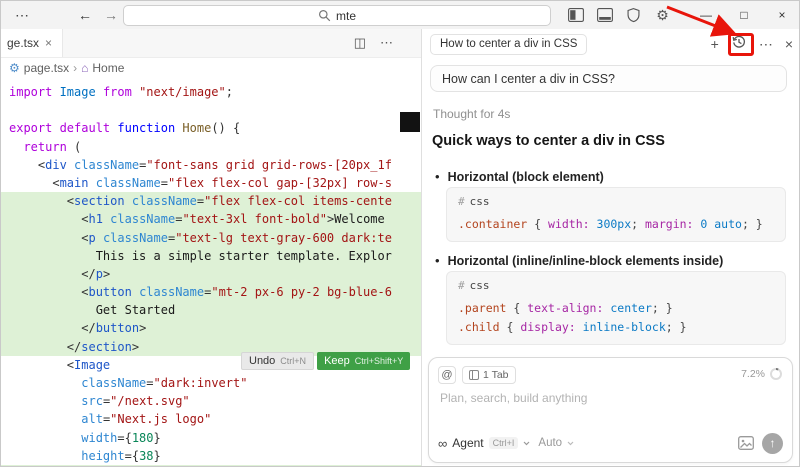 This screenshot has width=800, height=467. I want to click on split-editor-icon: ◫, so click(360, 43).